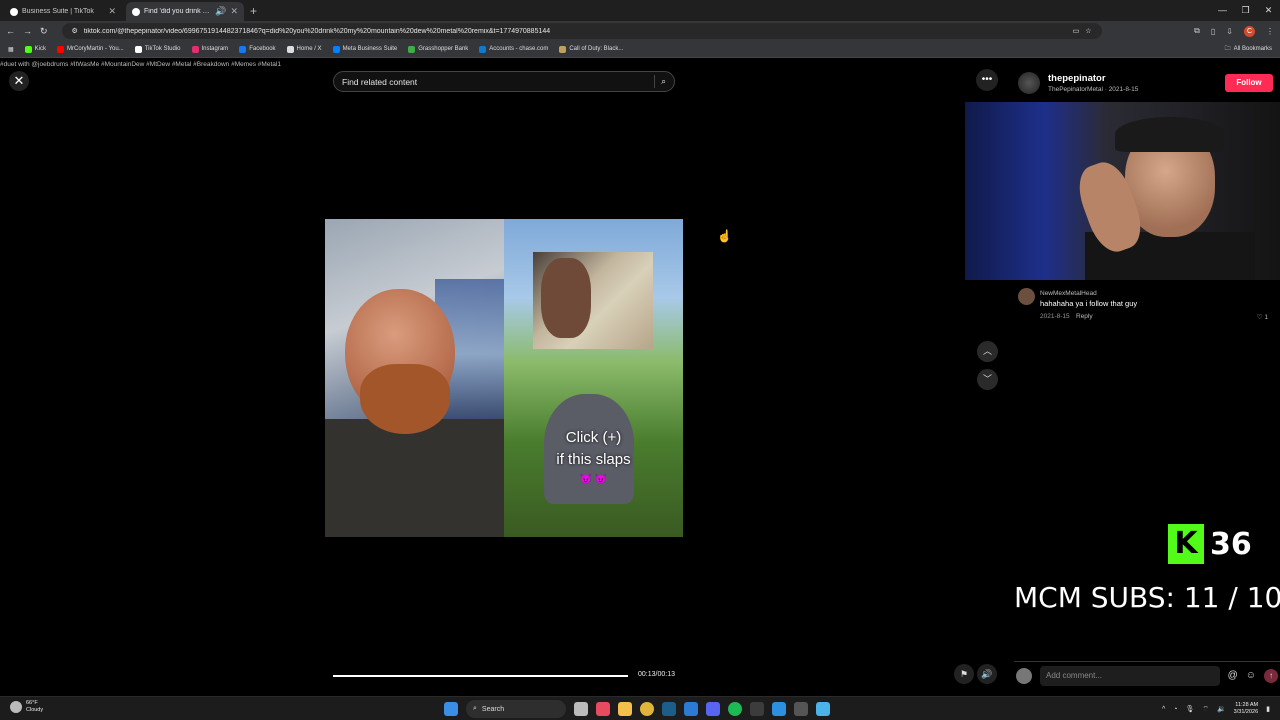 This screenshot has height=720, width=1280. Describe the element at coordinates (757, 709) in the screenshot. I see `xbox-icon` at that location.